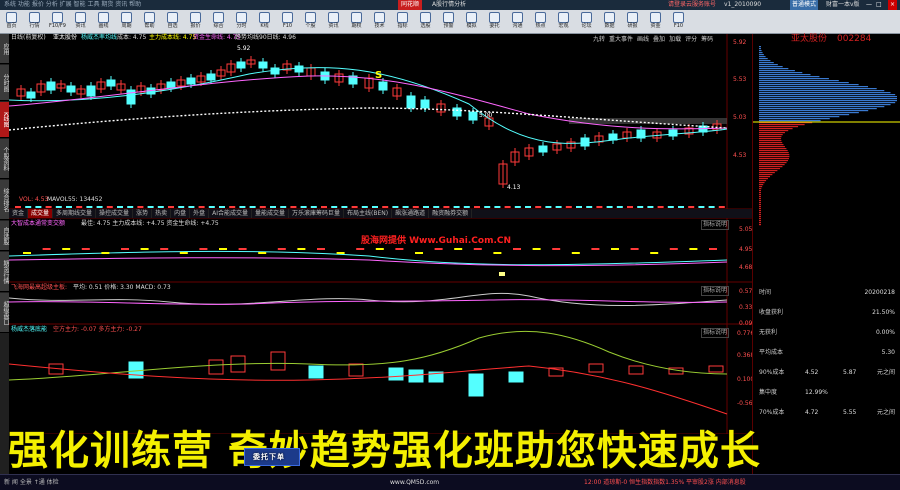 The image size is (900, 490). I want to click on right-stock-code: 002284, so click(854, 39).